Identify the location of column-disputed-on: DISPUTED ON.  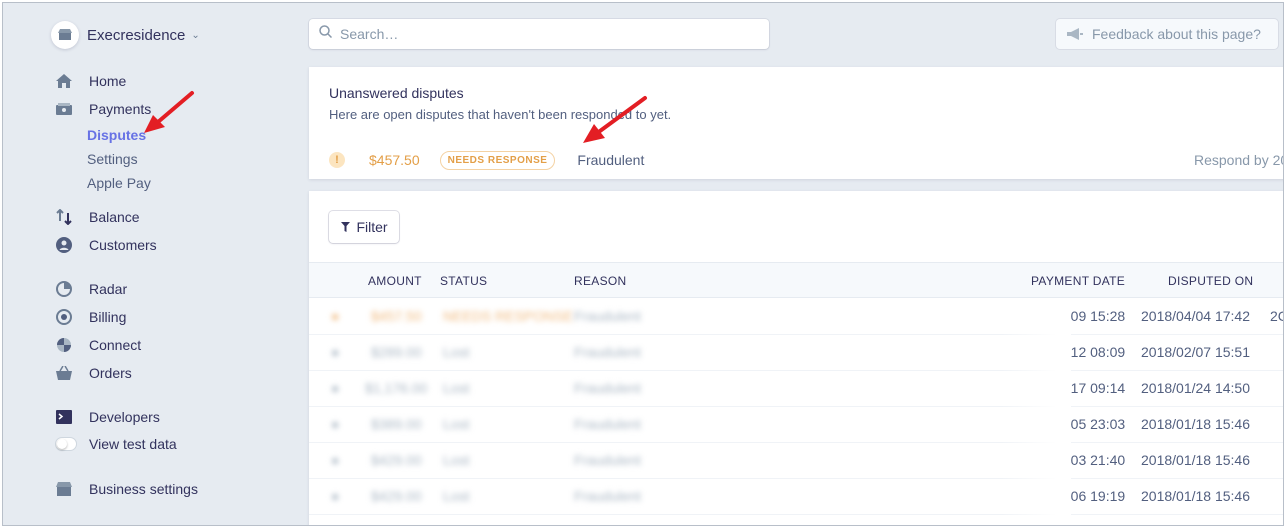
(1210, 281).